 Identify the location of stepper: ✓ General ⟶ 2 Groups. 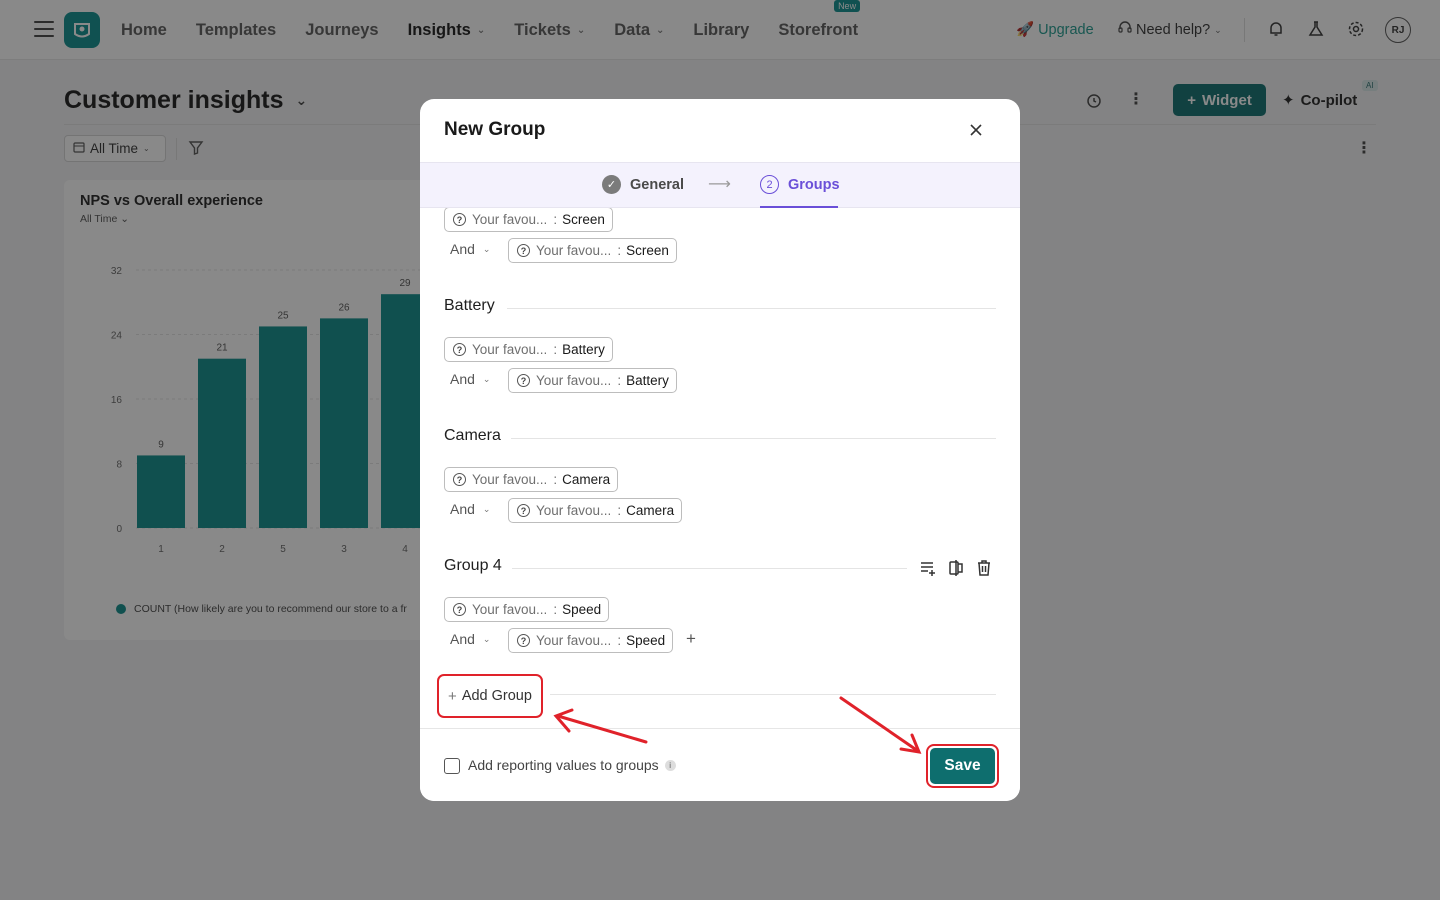
(720, 185).